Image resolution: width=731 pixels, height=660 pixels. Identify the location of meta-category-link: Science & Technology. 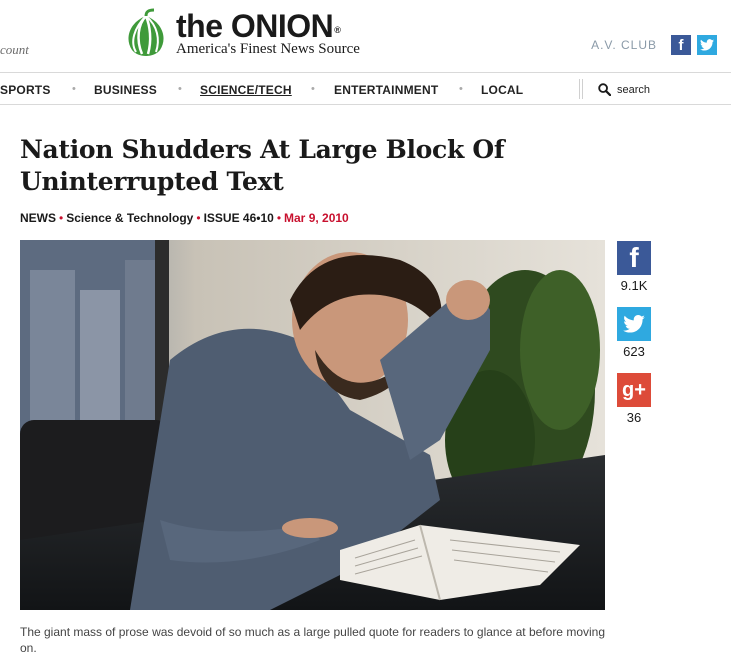
(129, 218).